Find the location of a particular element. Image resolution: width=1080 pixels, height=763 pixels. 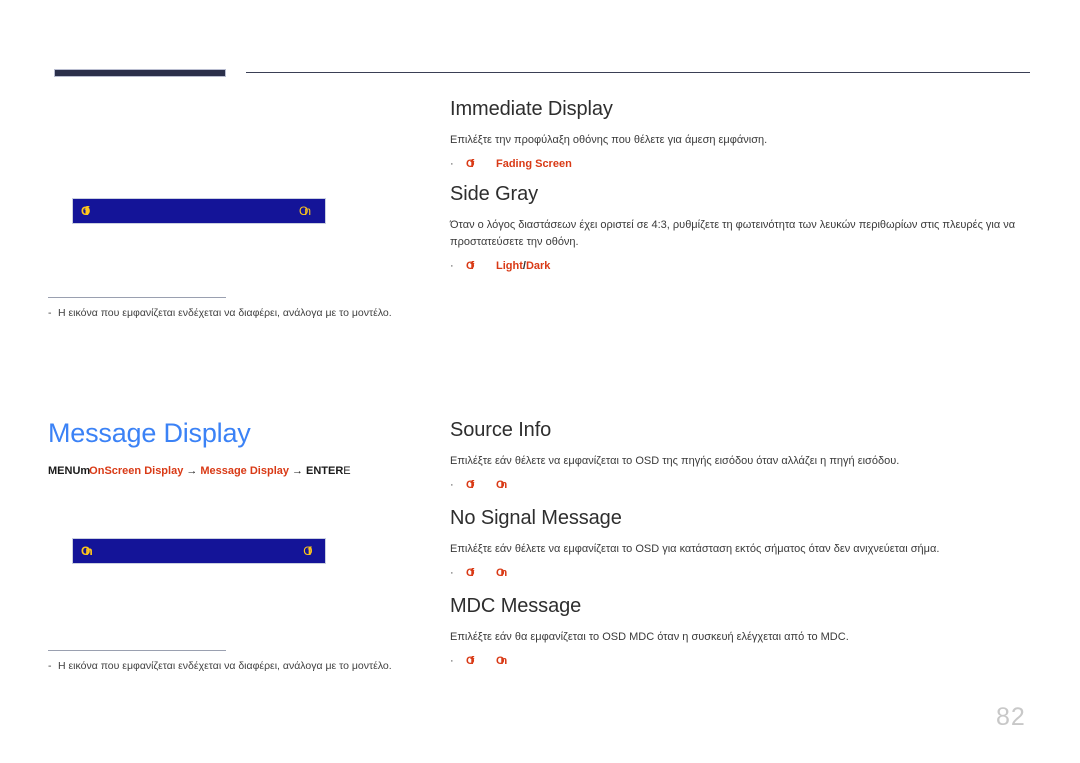

topic-heading-side-gray: Side Gray is located at coordinates (494, 194).